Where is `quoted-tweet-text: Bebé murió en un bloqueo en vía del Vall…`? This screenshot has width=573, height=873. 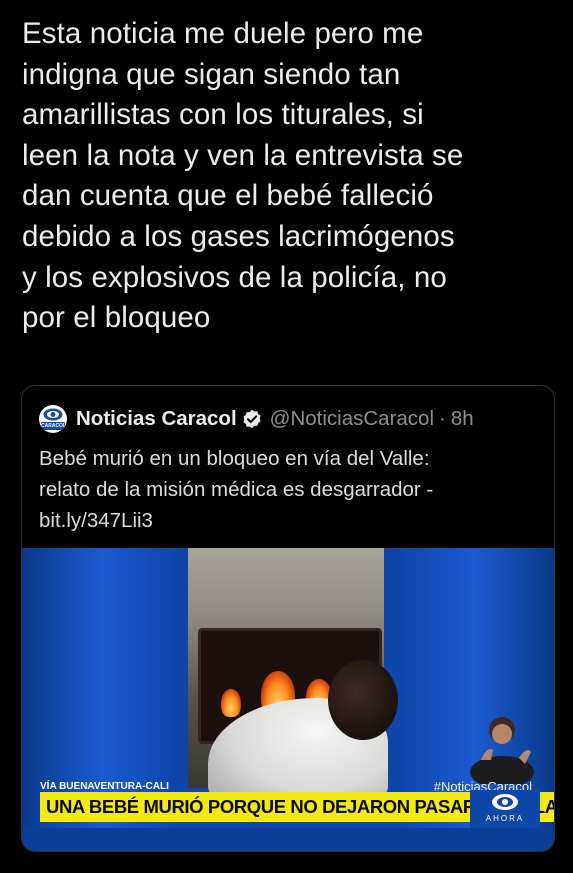
quoted-tweet-text: Bebé murió en un bloqueo en vía del Vall… is located at coordinates (236, 489).